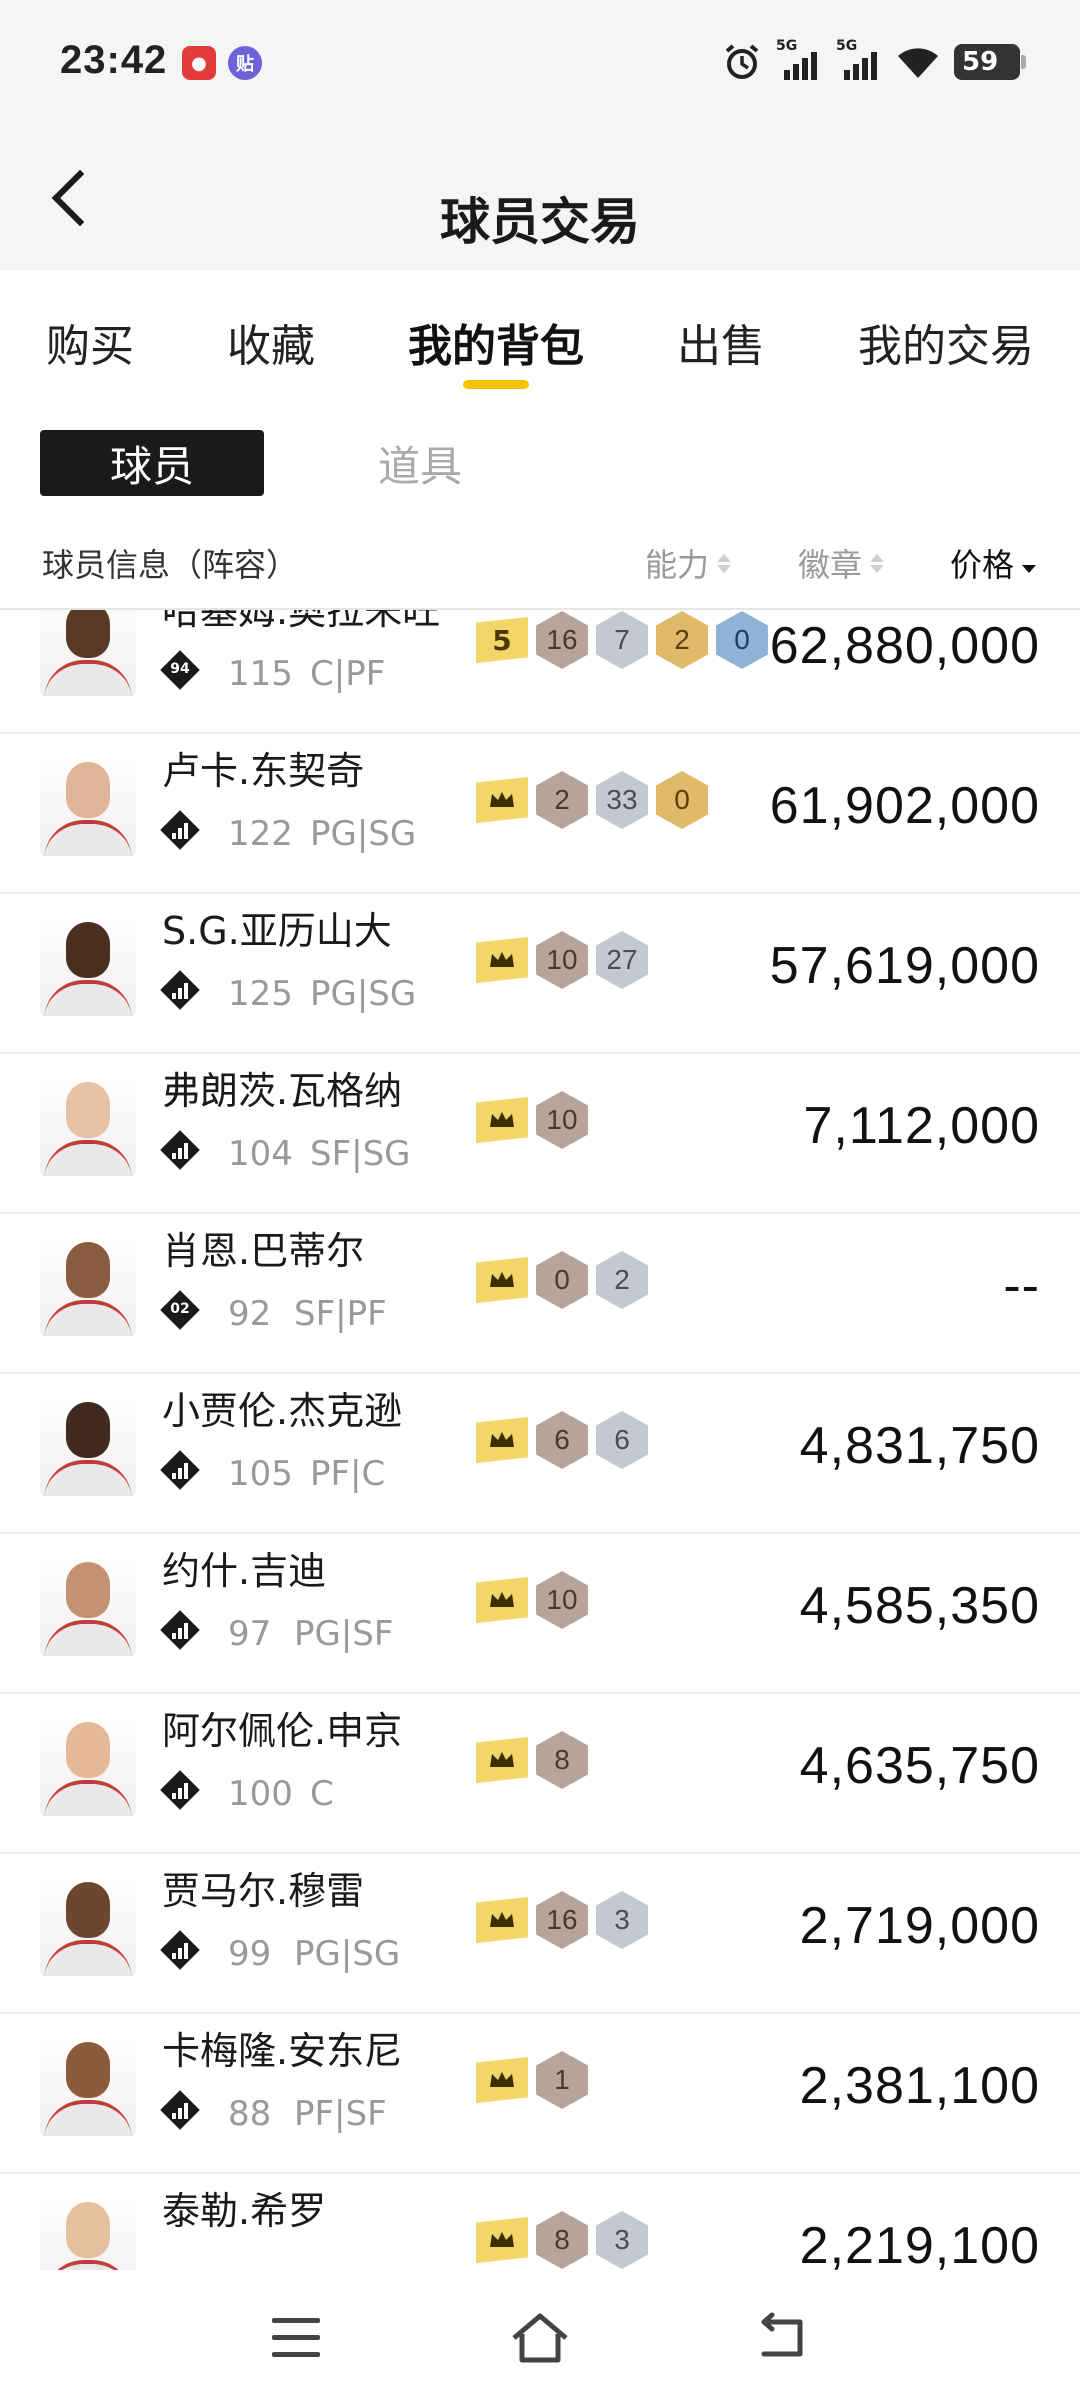  I want to click on tieba-icon: 贴, so click(245, 63).